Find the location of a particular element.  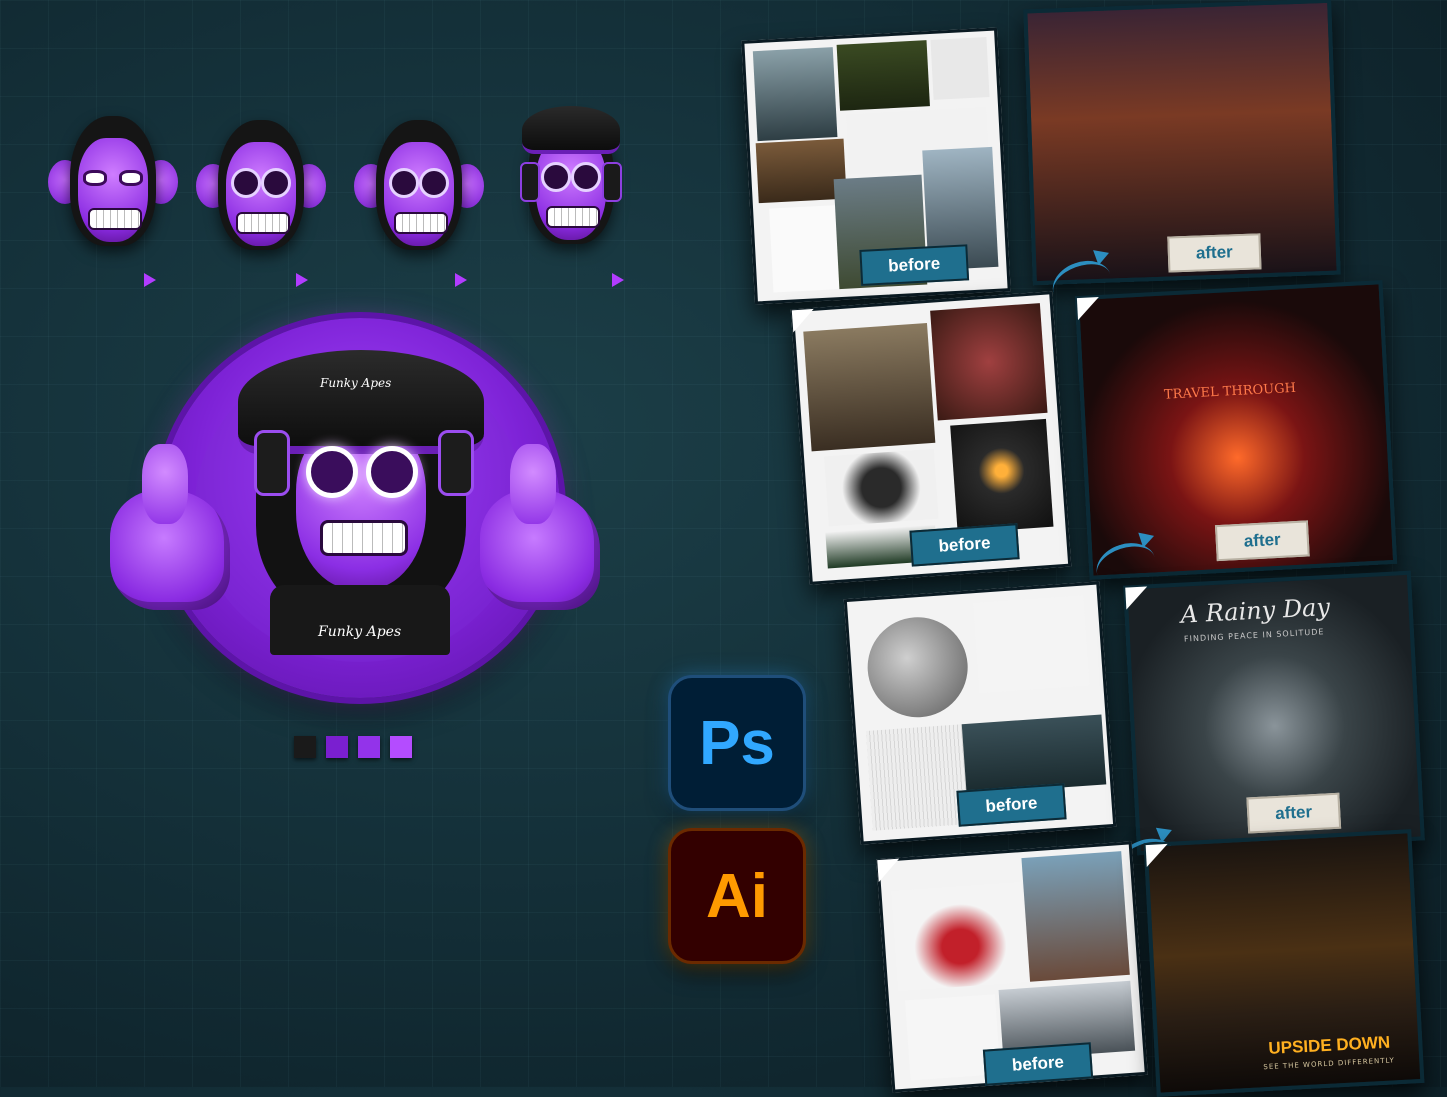

illustrator-icon: Ai is located at coordinates (737, 896).